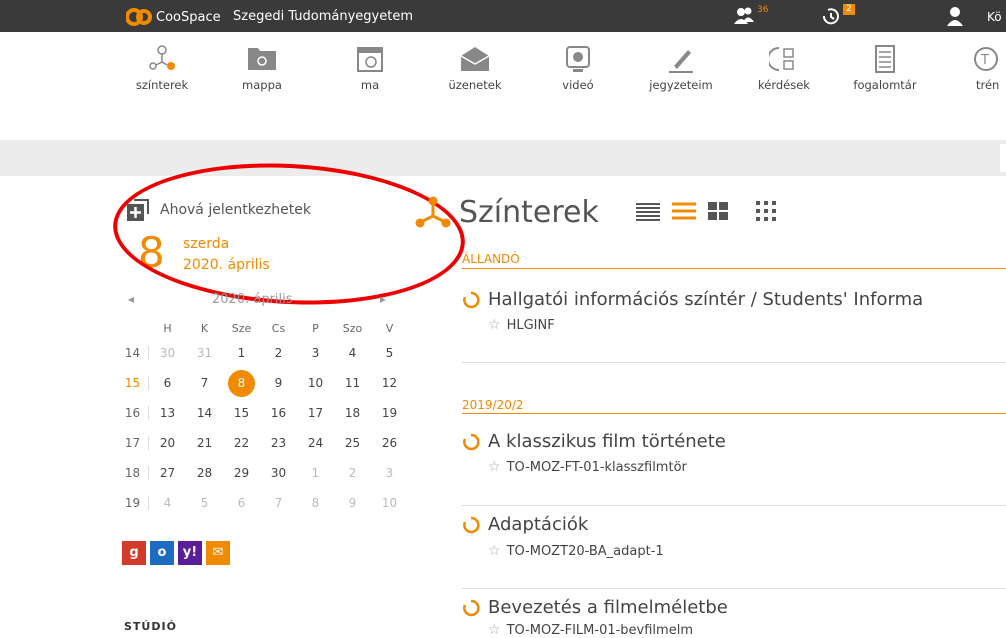 The height and width of the screenshot is (638, 1006). Describe the element at coordinates (885, 59) in the screenshot. I see `glossary-icon` at that location.